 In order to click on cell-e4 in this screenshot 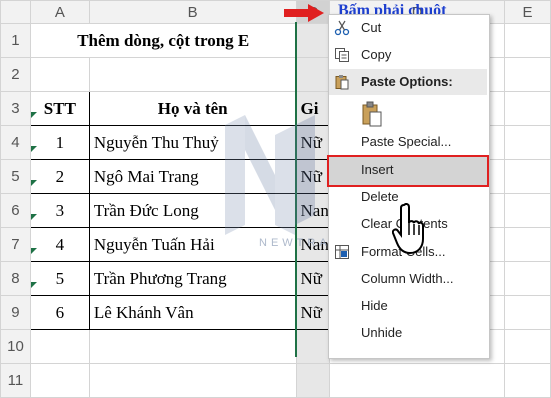, I will do `click(527, 142)`.